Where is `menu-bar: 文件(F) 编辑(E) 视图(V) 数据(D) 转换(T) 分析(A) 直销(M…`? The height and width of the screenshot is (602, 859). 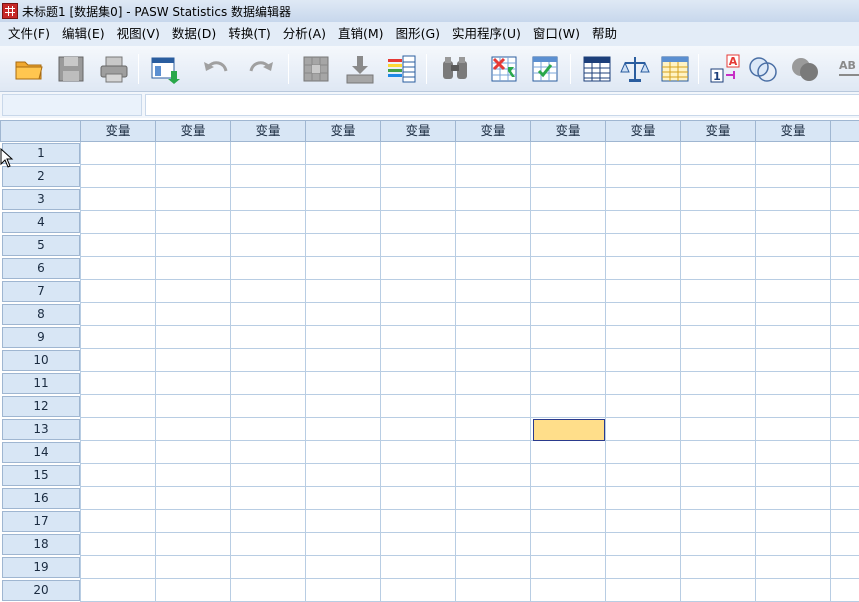
menu-bar: 文件(F) 编辑(E) 视图(V) 数据(D) 转换(T) 分析(A) 直销(M… is located at coordinates (429, 34).